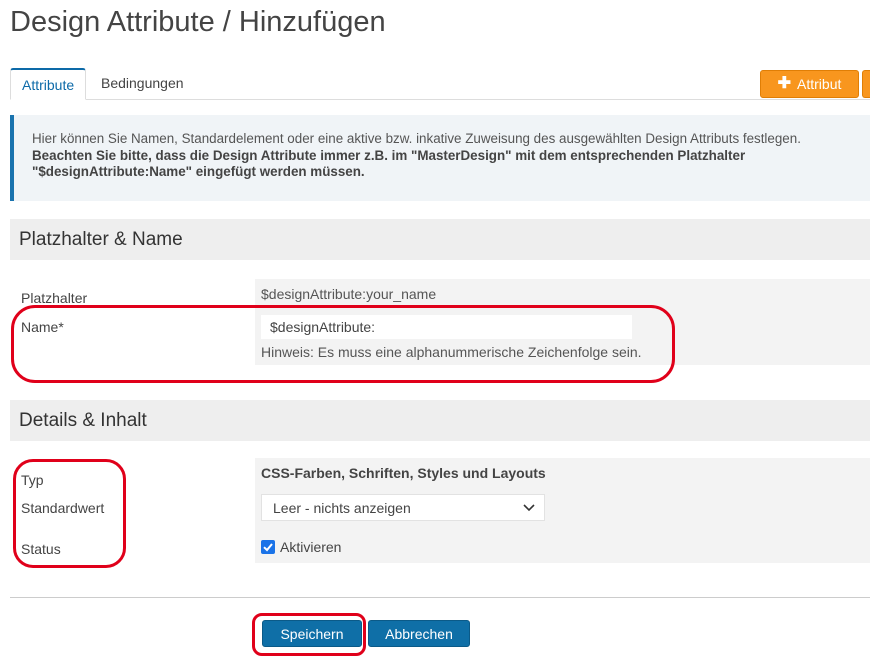 This screenshot has height=670, width=870. I want to click on check-icon, so click(268, 547).